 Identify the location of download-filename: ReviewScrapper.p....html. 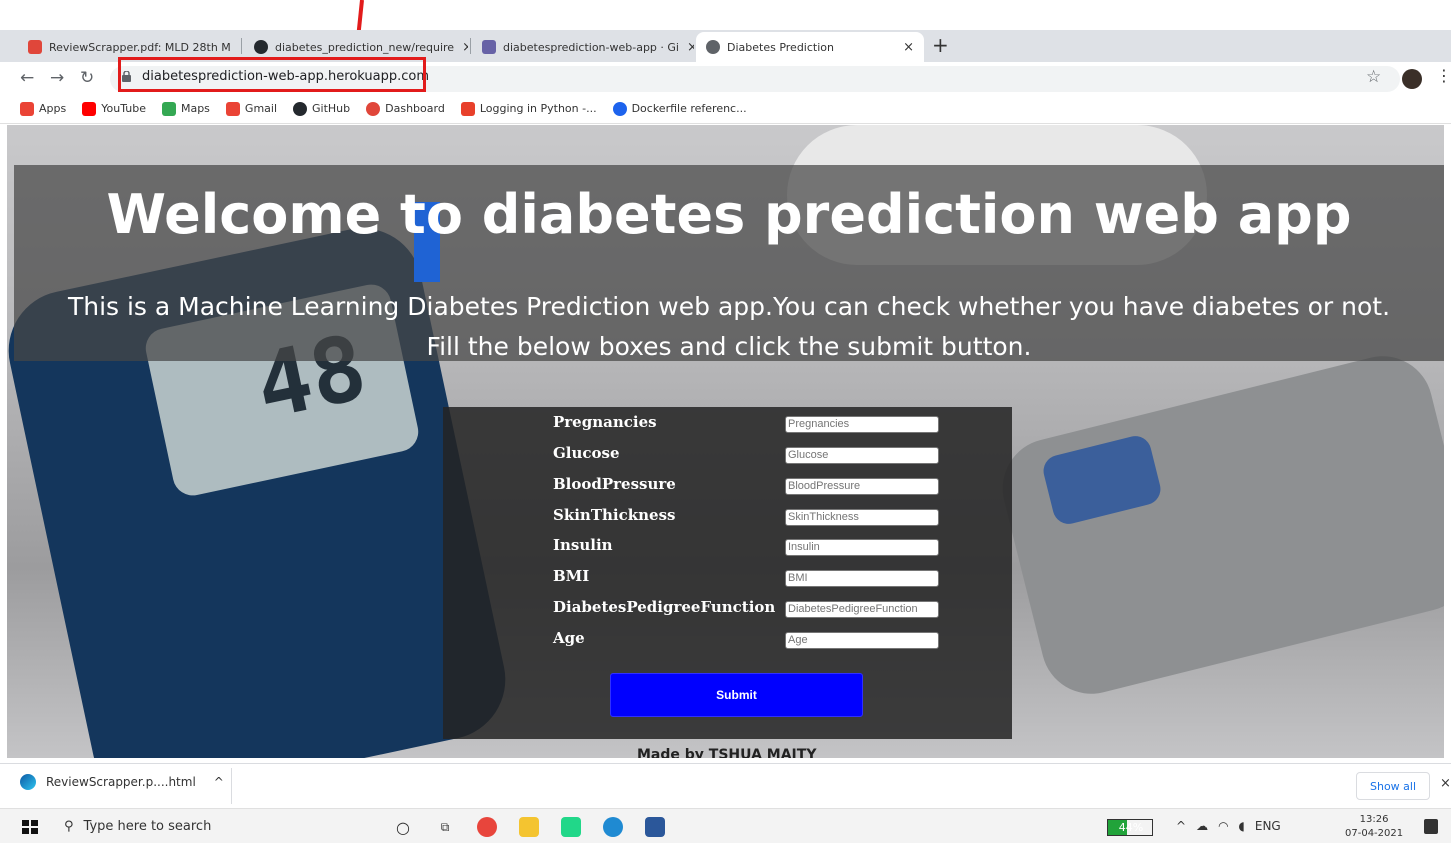
(121, 782).